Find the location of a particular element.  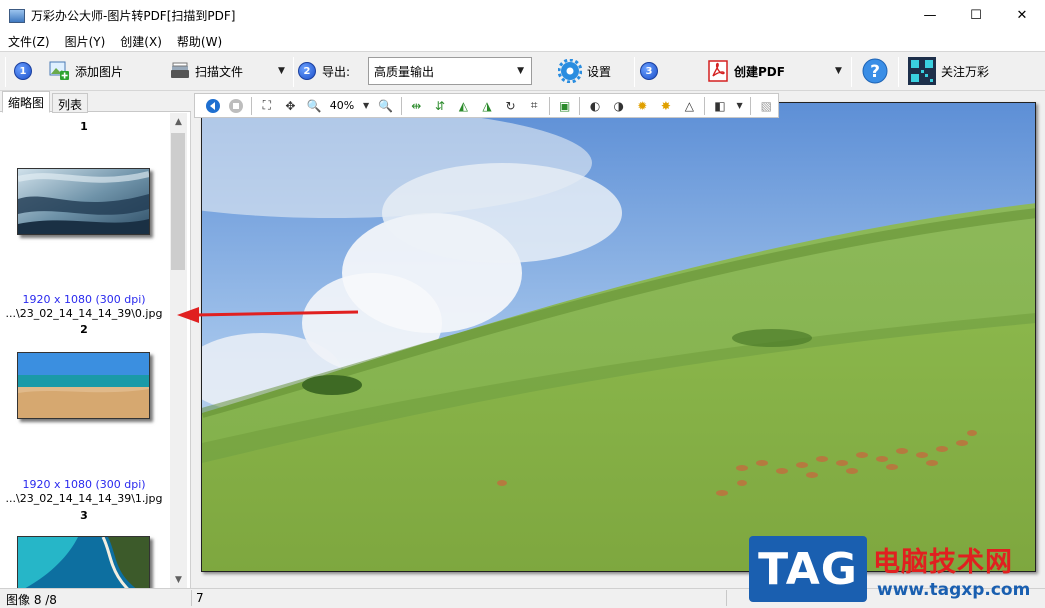

fit-window-icon: ⛶ is located at coordinates (267, 106).